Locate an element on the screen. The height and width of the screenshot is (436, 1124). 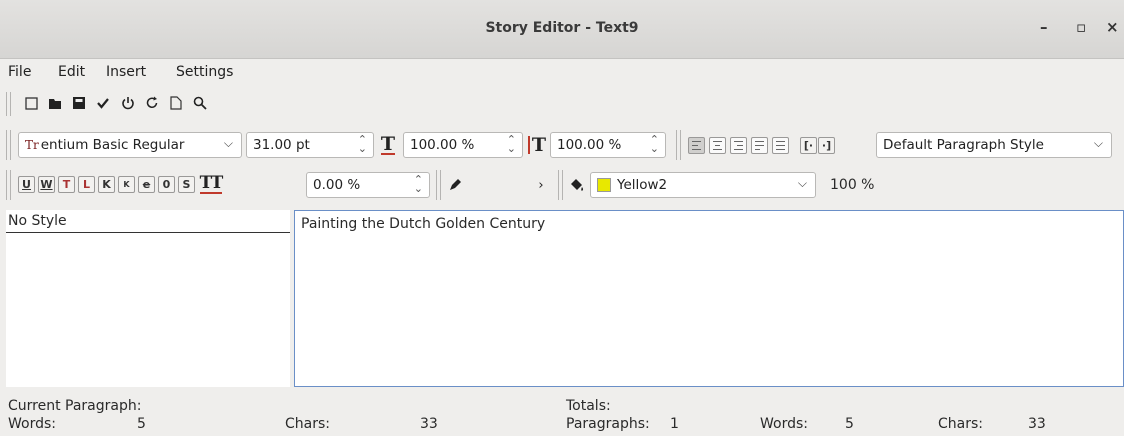
color-swatch is located at coordinates (604, 185).